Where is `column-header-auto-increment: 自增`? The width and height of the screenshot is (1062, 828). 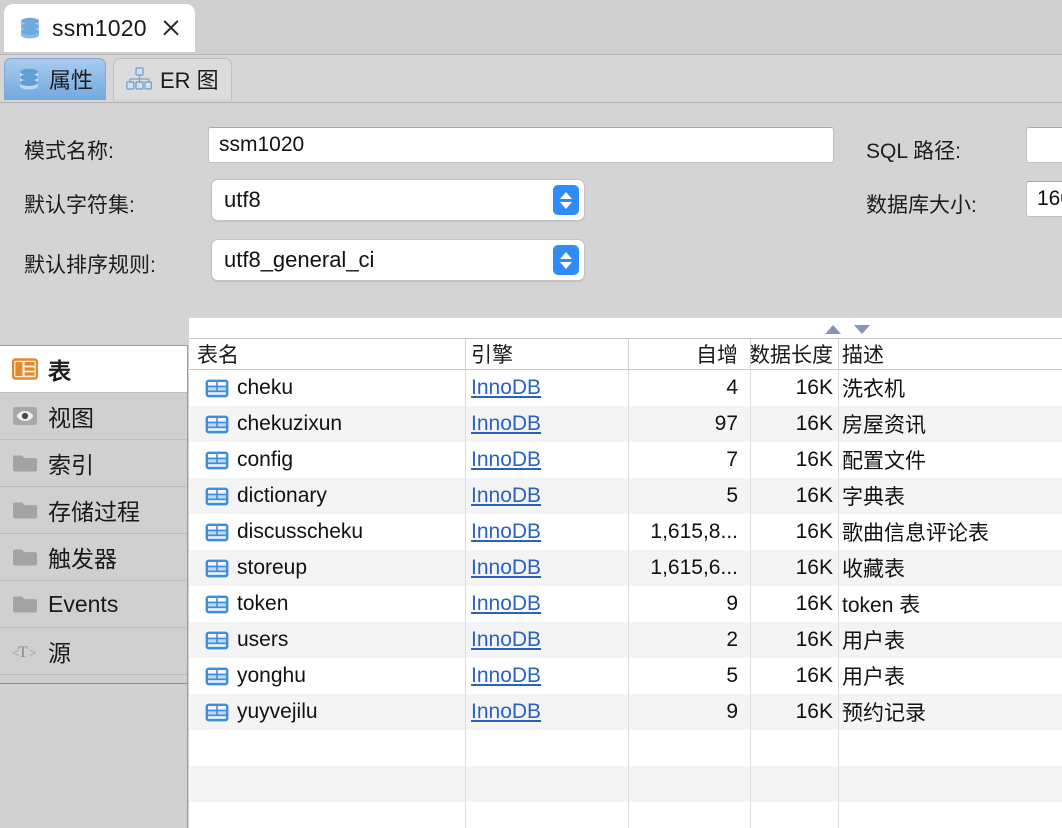
column-header-auto-increment: 自增 is located at coordinates (658, 354).